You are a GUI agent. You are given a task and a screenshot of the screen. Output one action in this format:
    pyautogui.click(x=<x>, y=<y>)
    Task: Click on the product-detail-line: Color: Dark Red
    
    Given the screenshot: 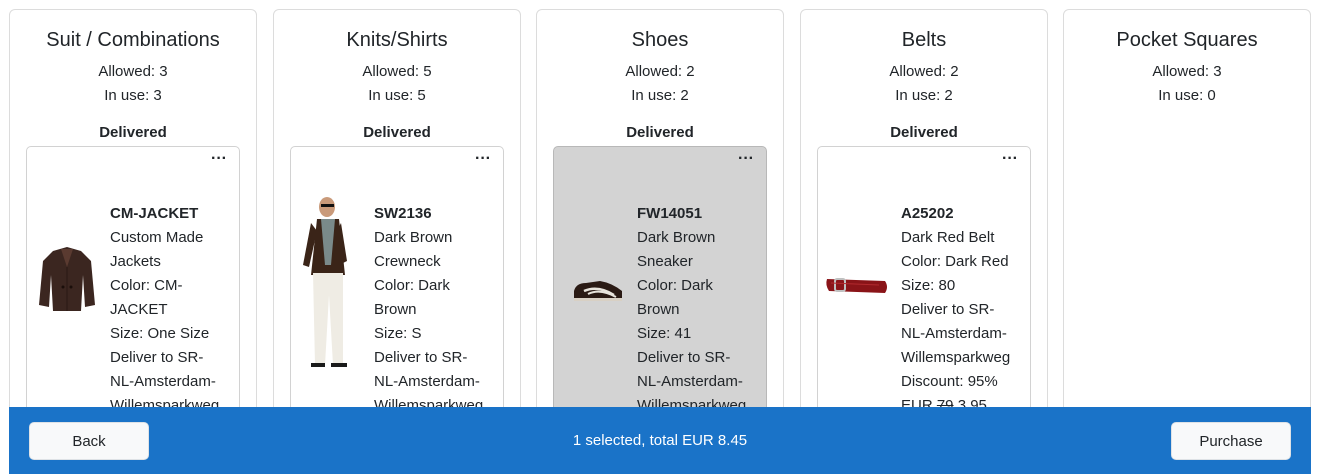 What is the action you would take?
    pyautogui.click(x=955, y=261)
    